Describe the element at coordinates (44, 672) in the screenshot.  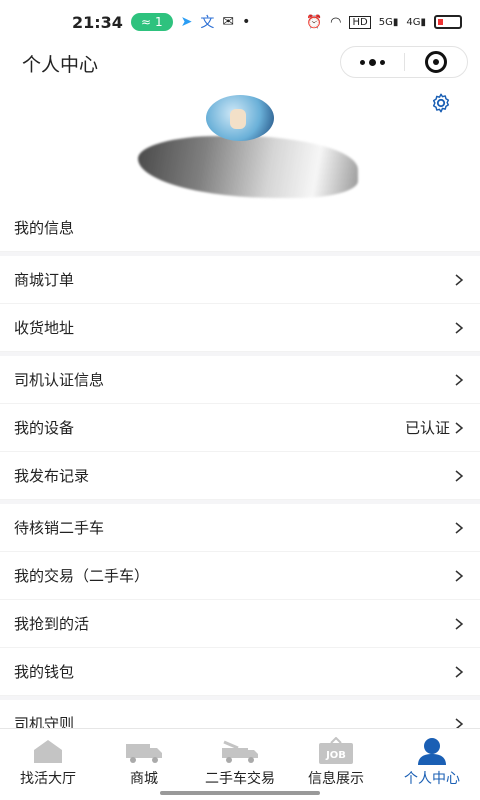
I see `menu-item-label: 我的钱包` at that location.